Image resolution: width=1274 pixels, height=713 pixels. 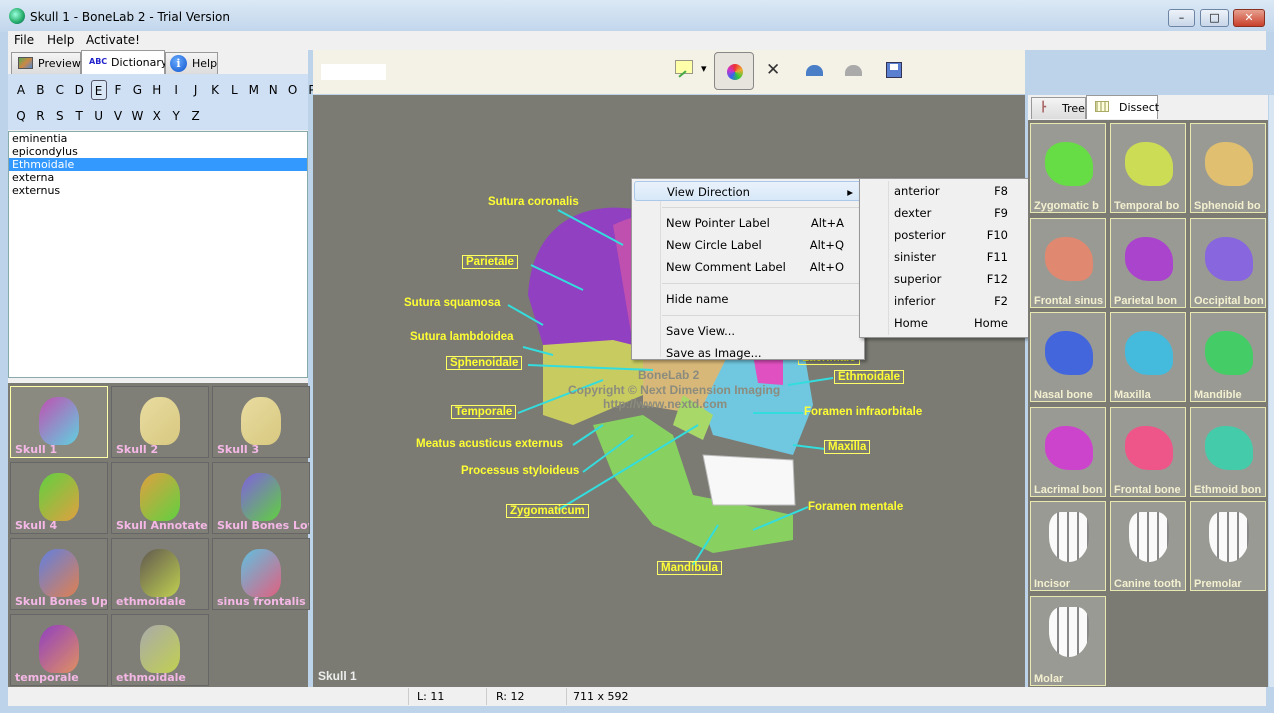 I want to click on view-direction-item: dexter F9, so click(x=944, y=213).